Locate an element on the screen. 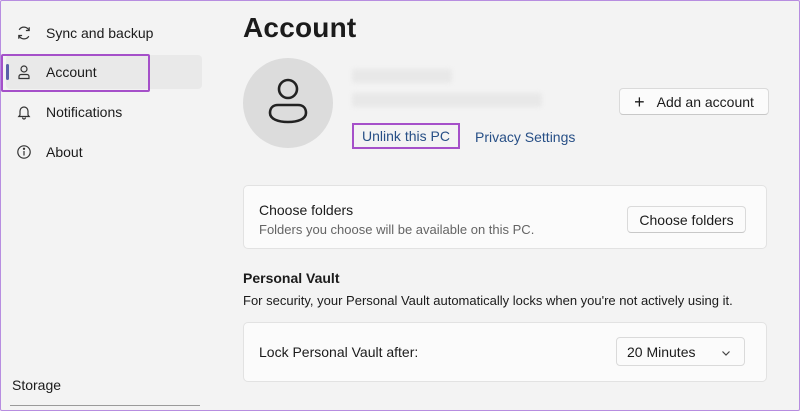 The width and height of the screenshot is (800, 411). info-icon is located at coordinates (24, 152).